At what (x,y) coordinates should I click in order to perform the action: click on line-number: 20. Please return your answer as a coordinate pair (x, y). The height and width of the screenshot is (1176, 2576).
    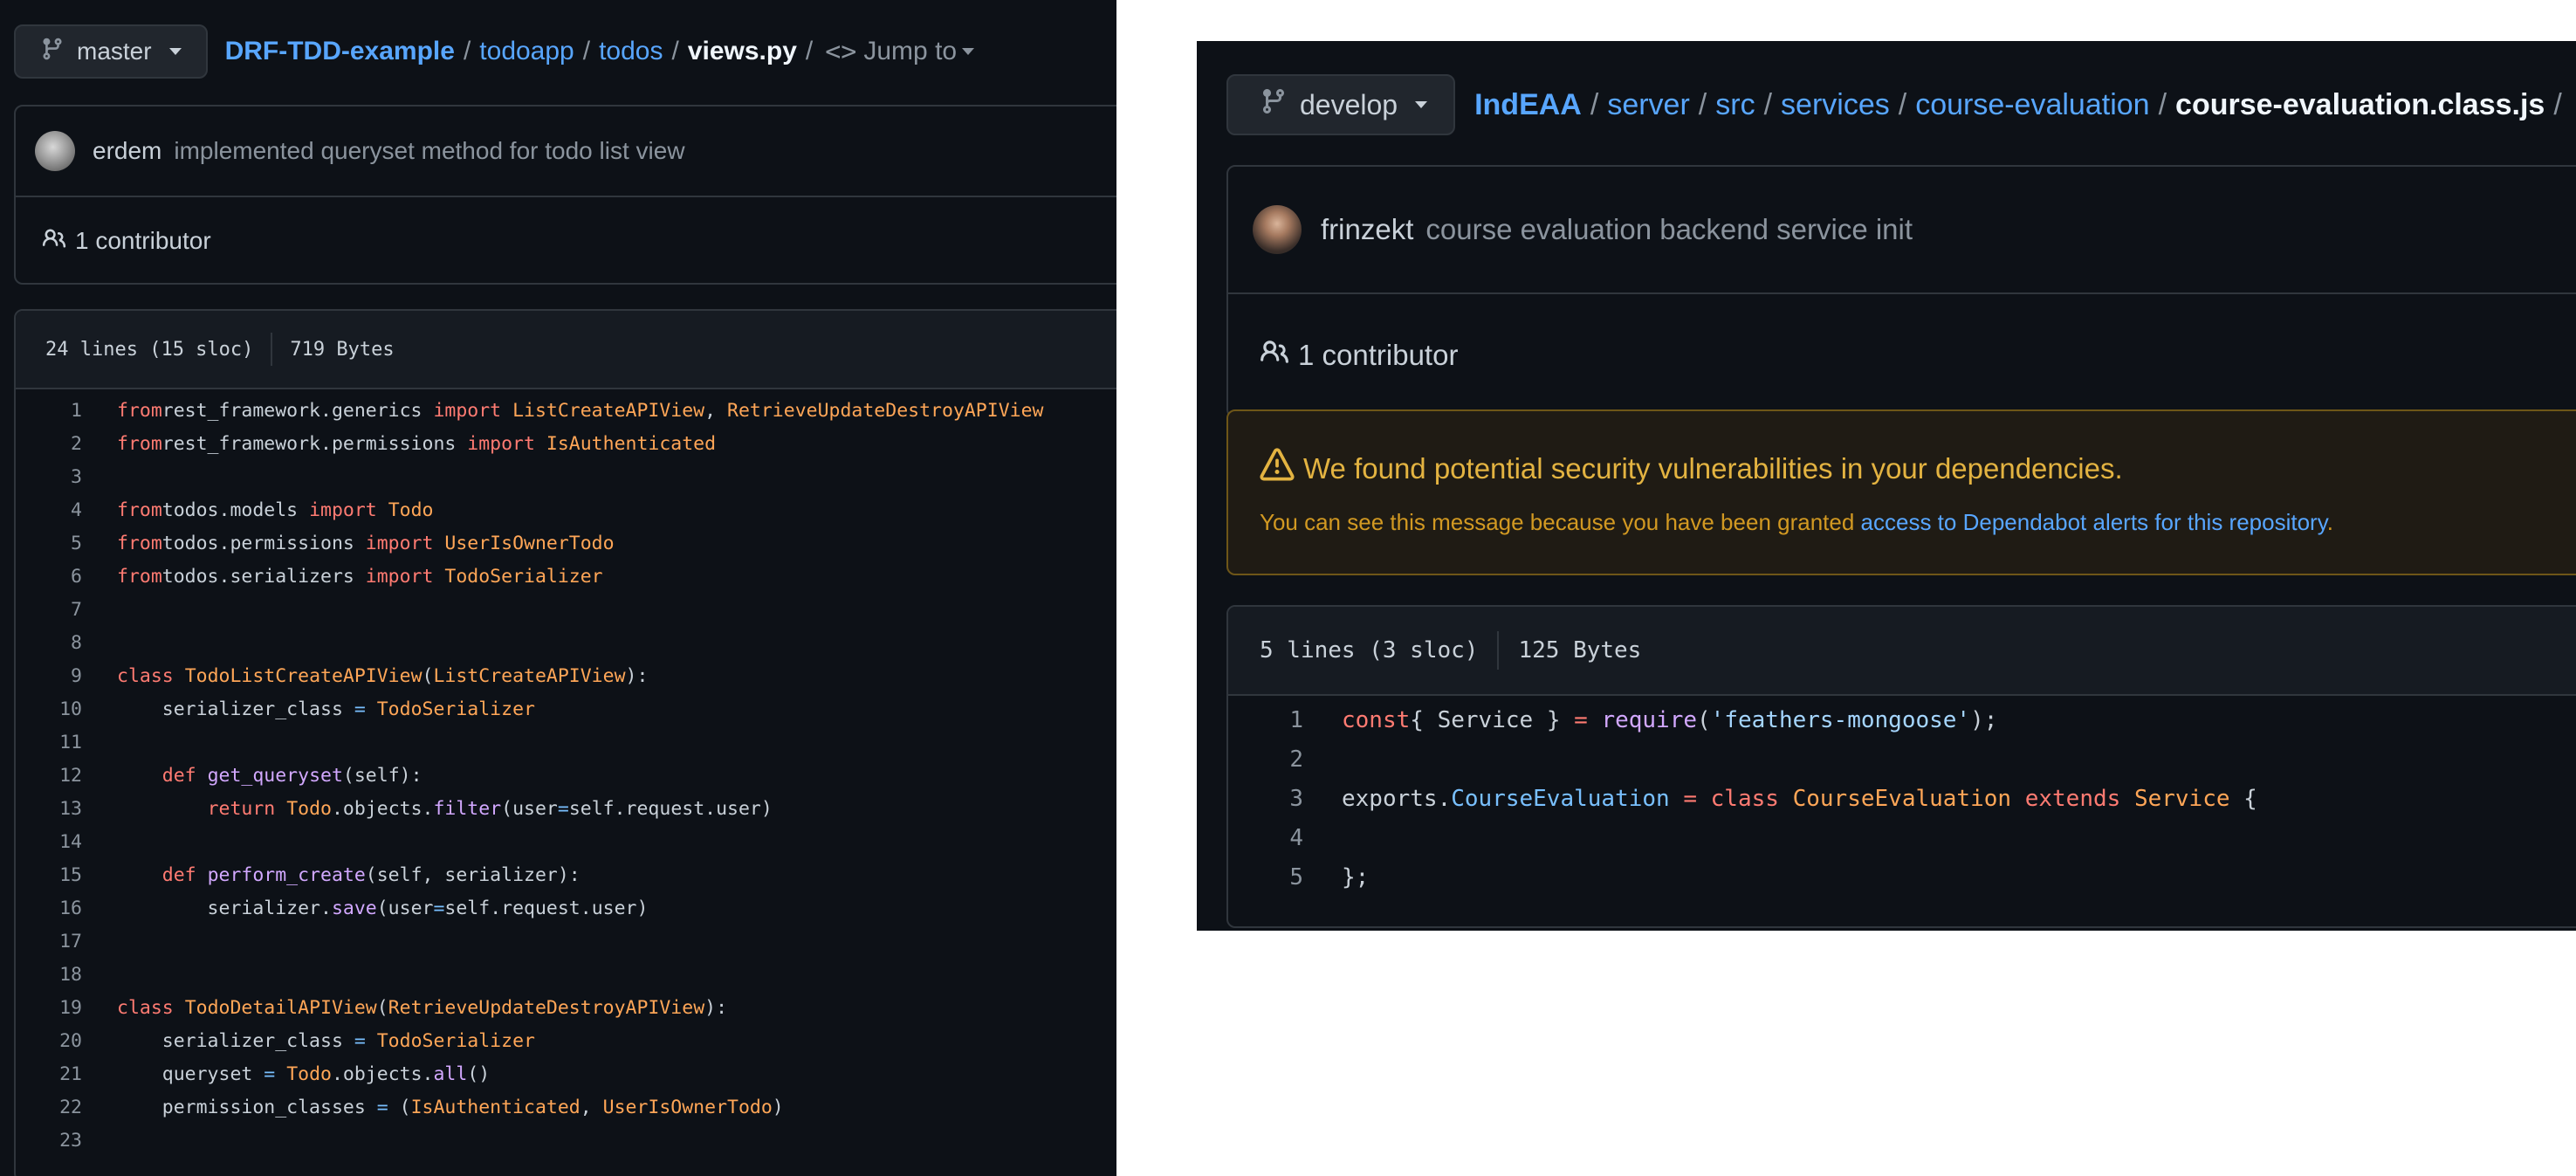
    Looking at the image, I should click on (49, 1041).